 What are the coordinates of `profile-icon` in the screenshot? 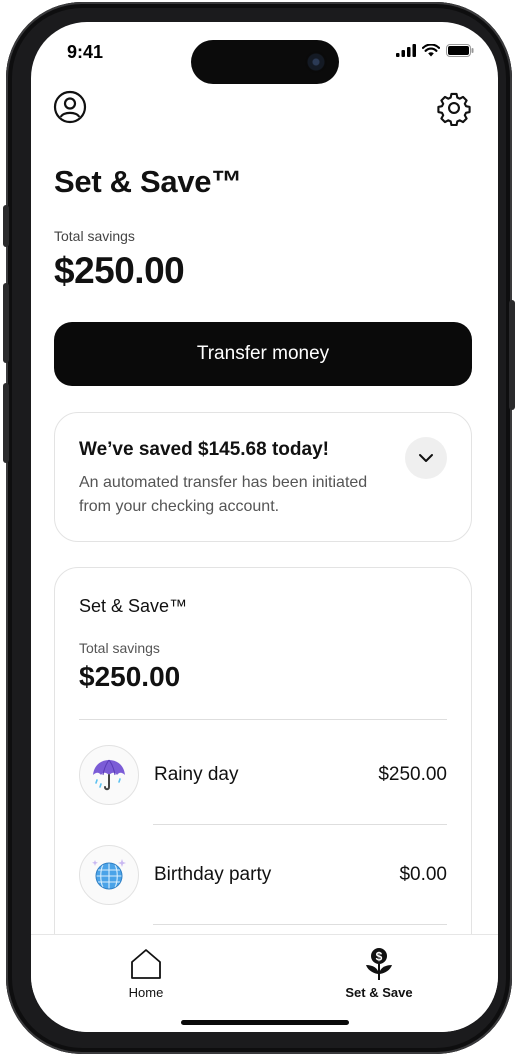 It's located at (70, 107).